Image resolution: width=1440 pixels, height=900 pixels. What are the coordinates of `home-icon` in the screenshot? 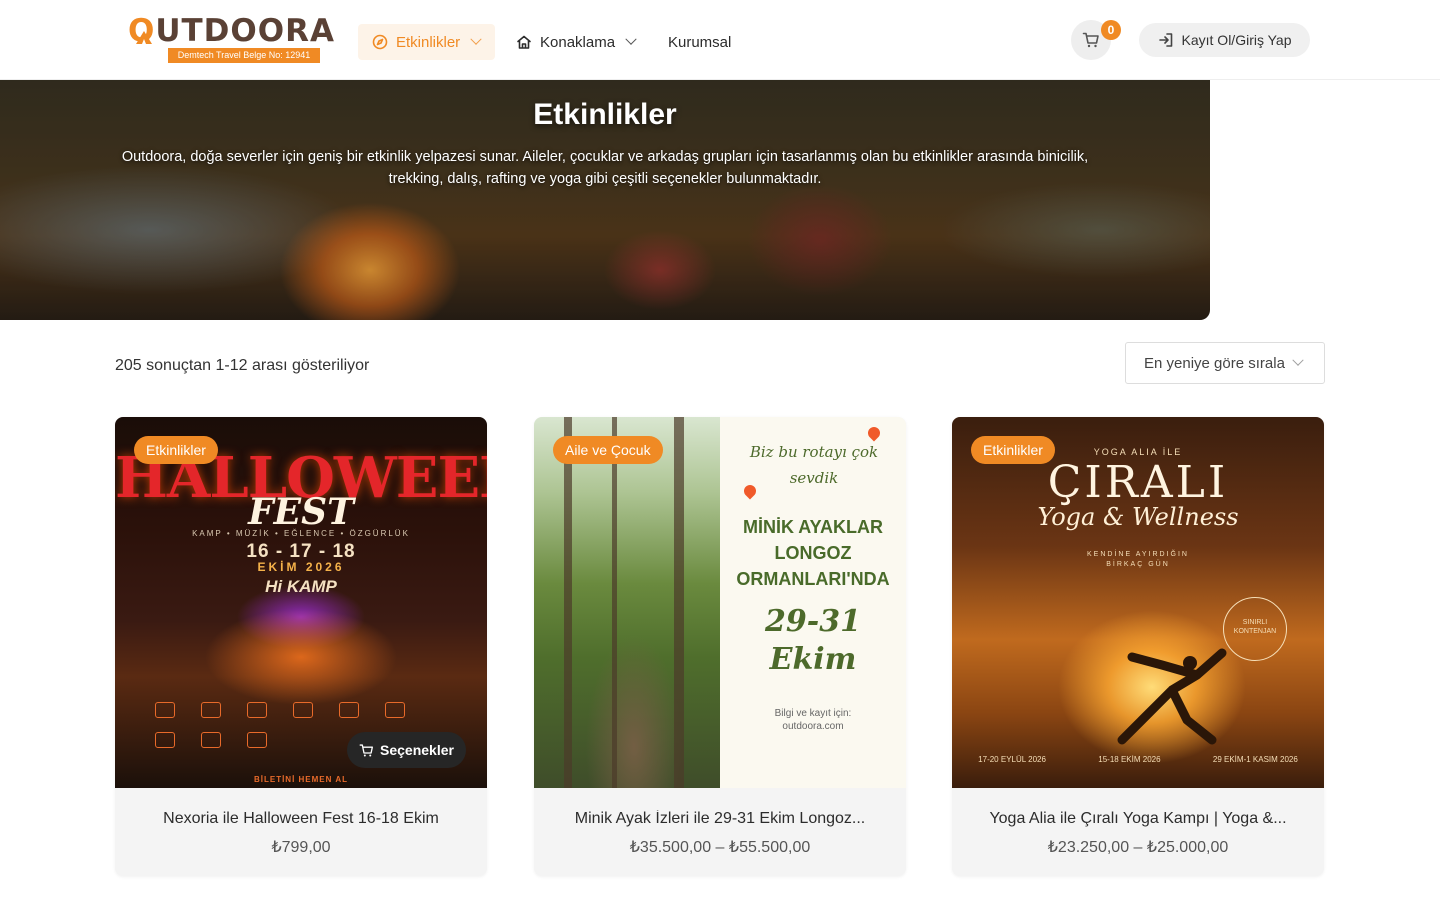 It's located at (524, 42).